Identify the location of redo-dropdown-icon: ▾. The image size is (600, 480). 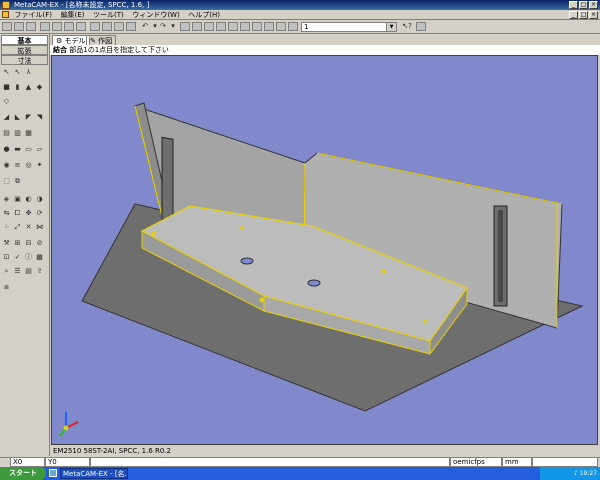
(173, 26).